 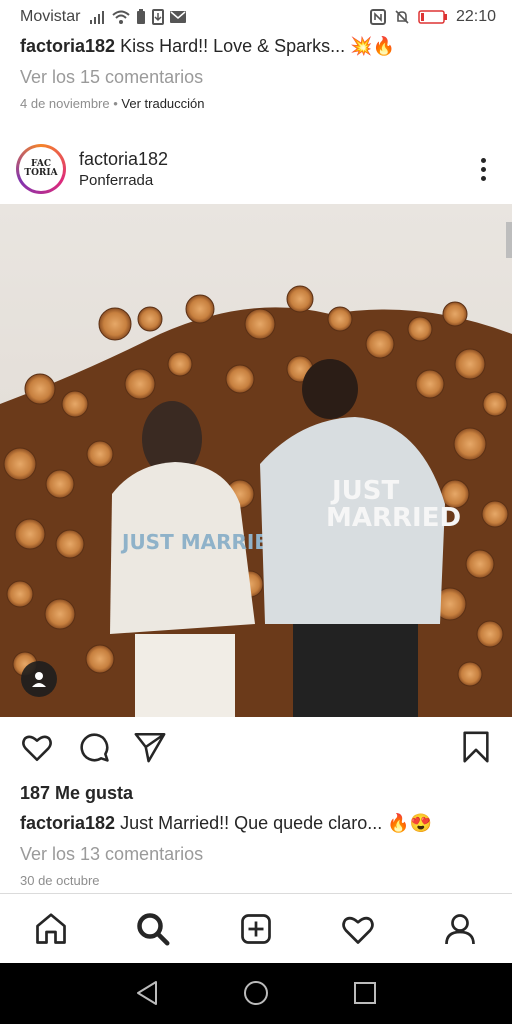 What do you see at coordinates (178, 17) in the screenshot?
I see `mail-icon` at bounding box center [178, 17].